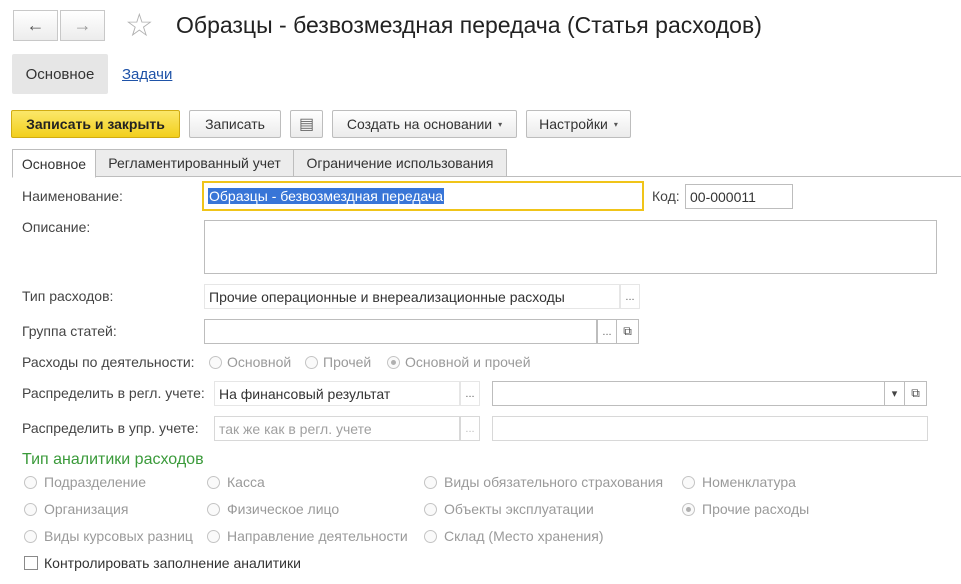 Image resolution: width=961 pixels, height=584 pixels. I want to click on name-input: Образцы - безвозмездная передача, so click(423, 196).